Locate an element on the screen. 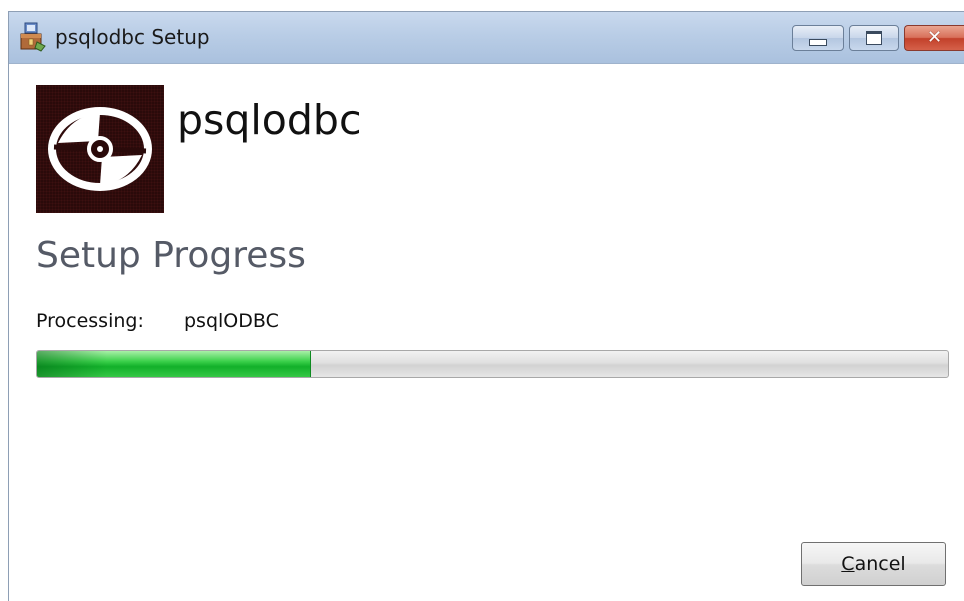 This screenshot has height=601, width=964. window-title: psqlodbc Setup is located at coordinates (132, 37).